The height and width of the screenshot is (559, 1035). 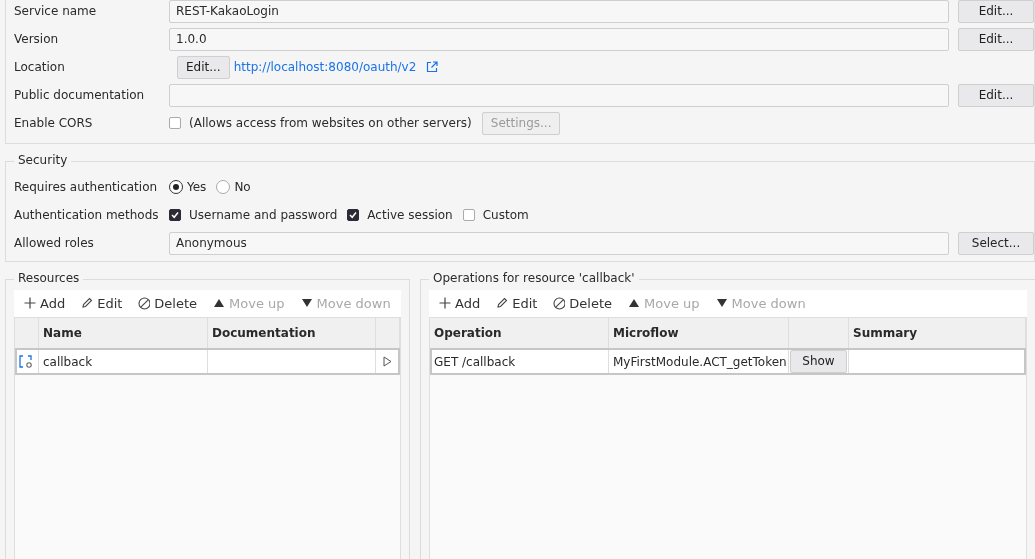 I want to click on field-label: Public documentation, so click(x=80, y=95).